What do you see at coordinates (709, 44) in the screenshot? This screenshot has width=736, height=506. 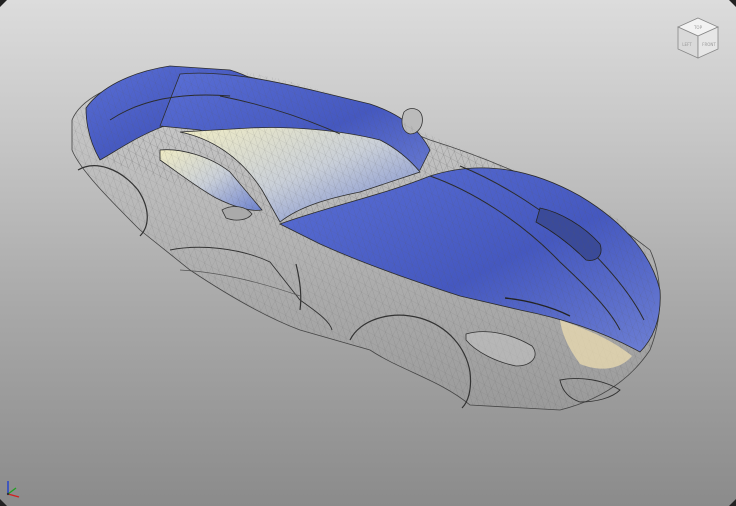 I see `viewcube-front-label: FRONT` at bounding box center [709, 44].